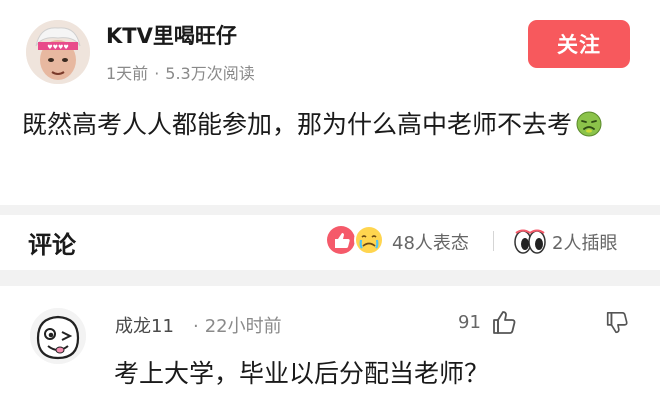 Image resolution: width=660 pixels, height=406 pixels. I want to click on reaction-count: 48人表态, so click(430, 242).